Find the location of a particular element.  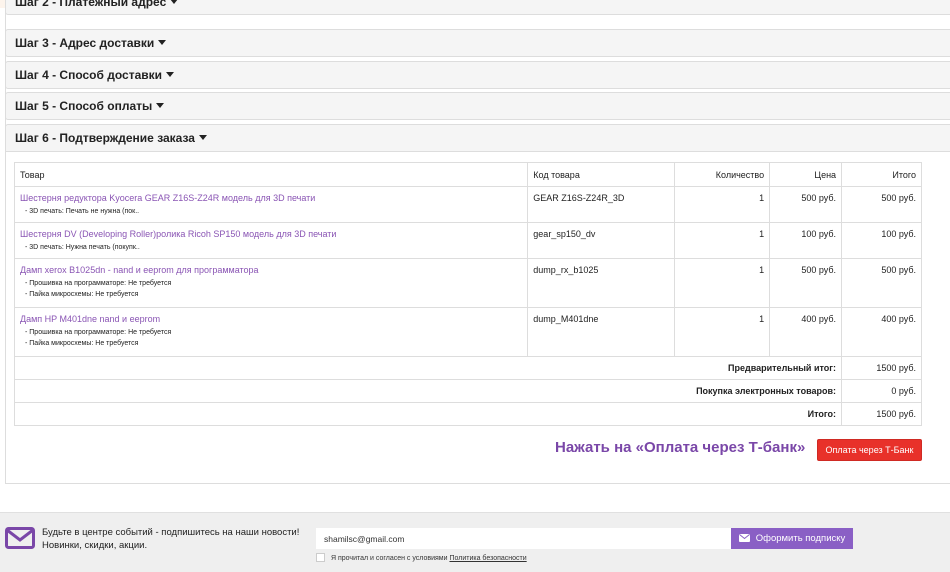

digital-goods-label: Покупка электронных товаров: is located at coordinates (428, 391).